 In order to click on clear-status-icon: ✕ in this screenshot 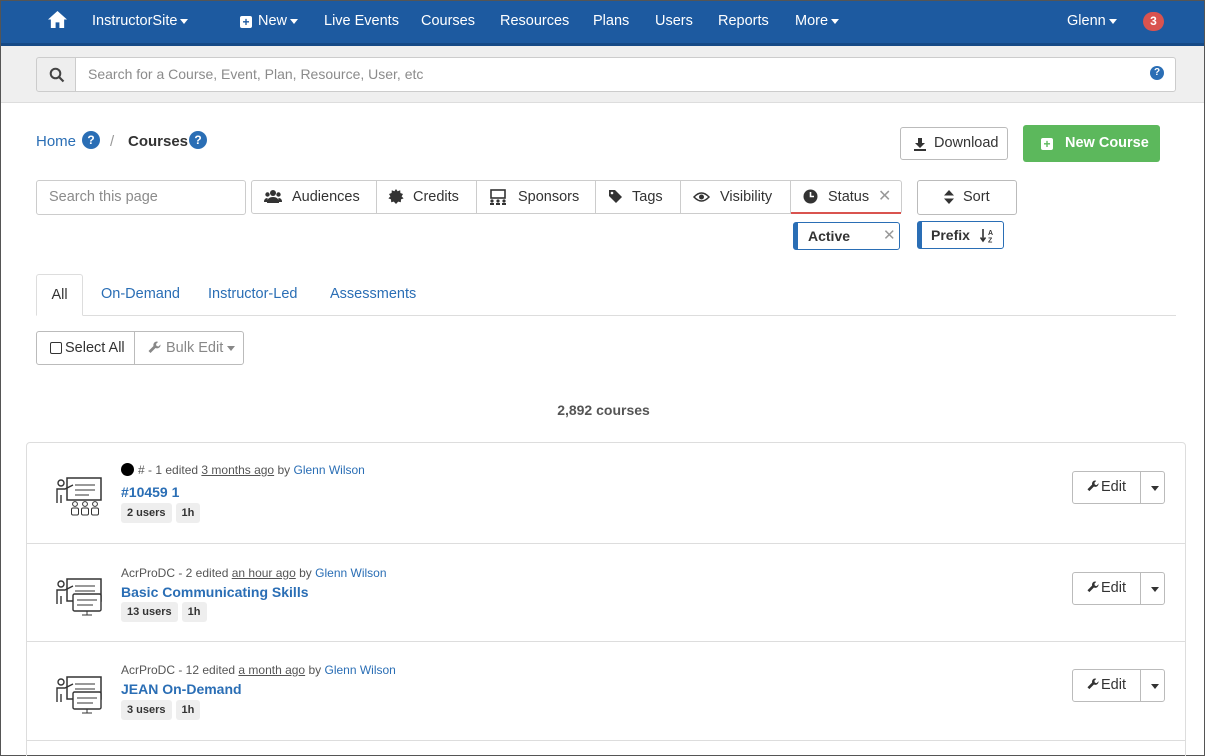, I will do `click(884, 197)`.